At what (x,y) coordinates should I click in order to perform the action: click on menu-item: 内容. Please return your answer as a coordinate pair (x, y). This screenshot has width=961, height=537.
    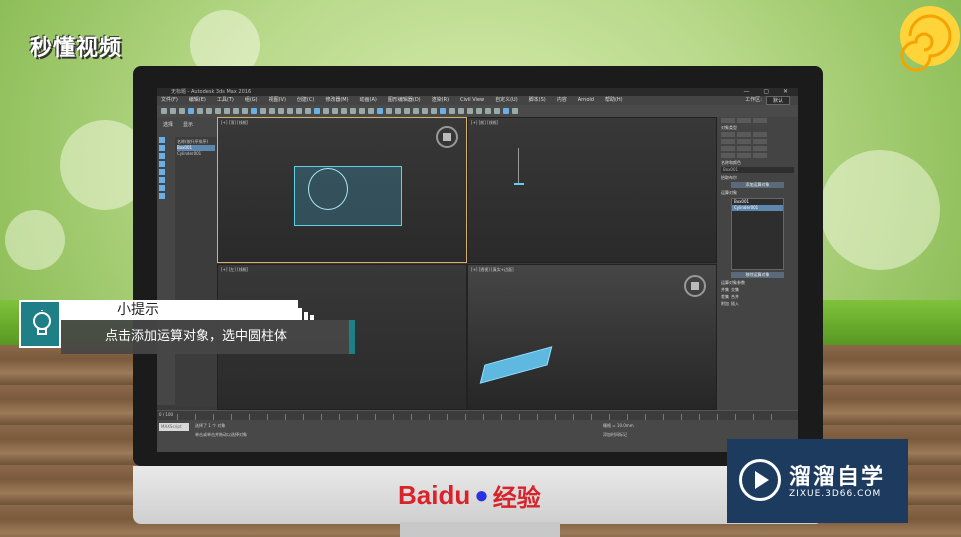
    Looking at the image, I should click on (562, 100).